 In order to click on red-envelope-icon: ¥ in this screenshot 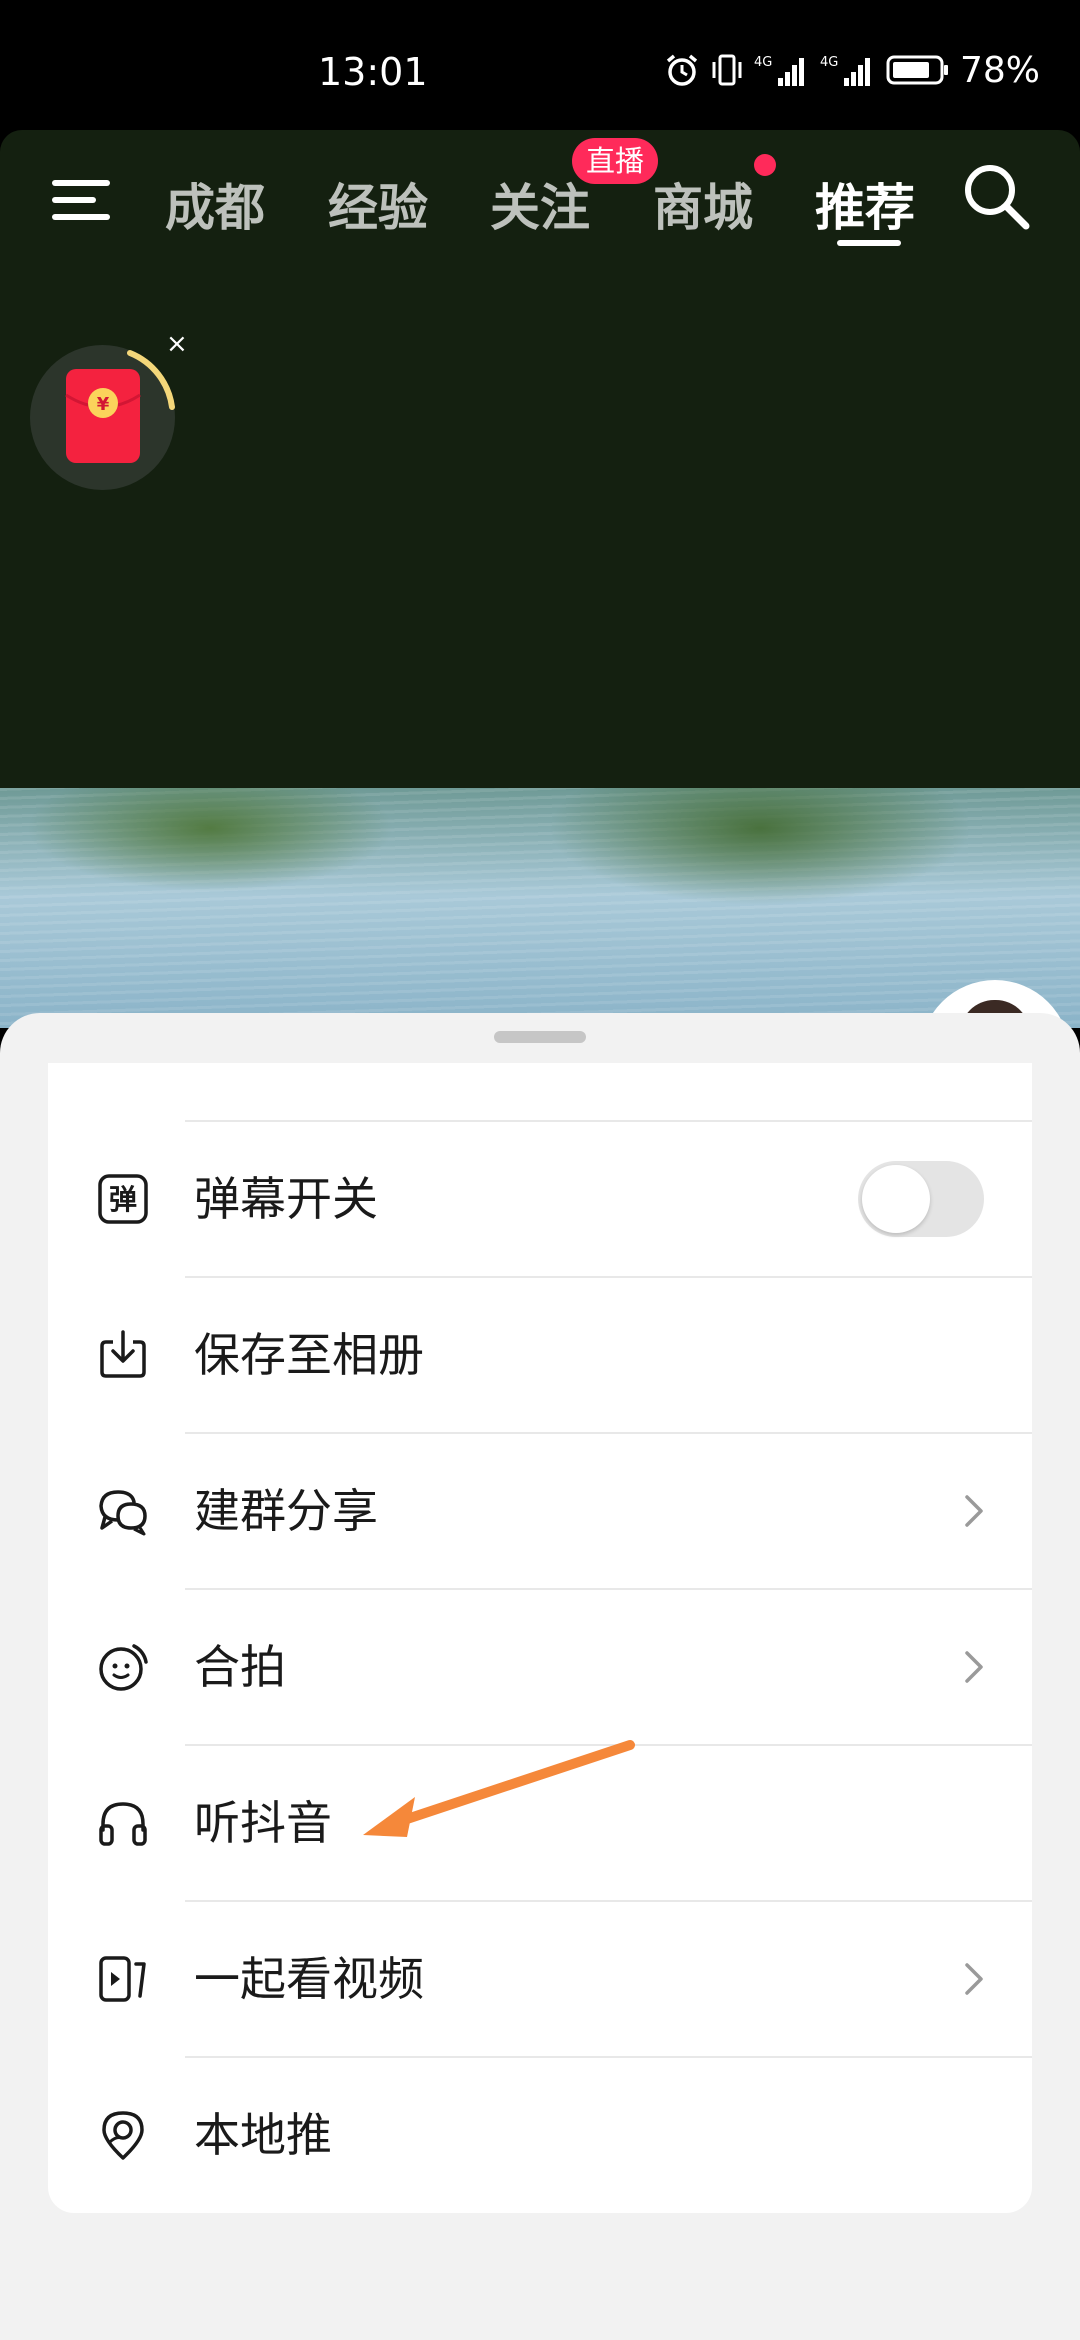, I will do `click(103, 416)`.